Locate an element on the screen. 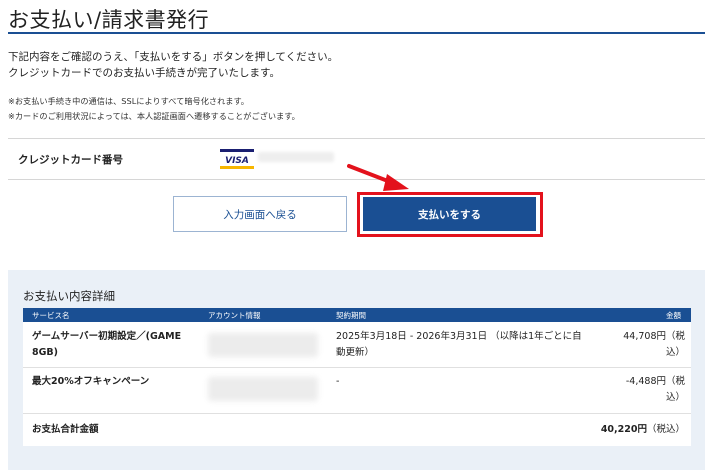 This screenshot has height=476, width=710. header-account: アカウント情報 is located at coordinates (234, 315).